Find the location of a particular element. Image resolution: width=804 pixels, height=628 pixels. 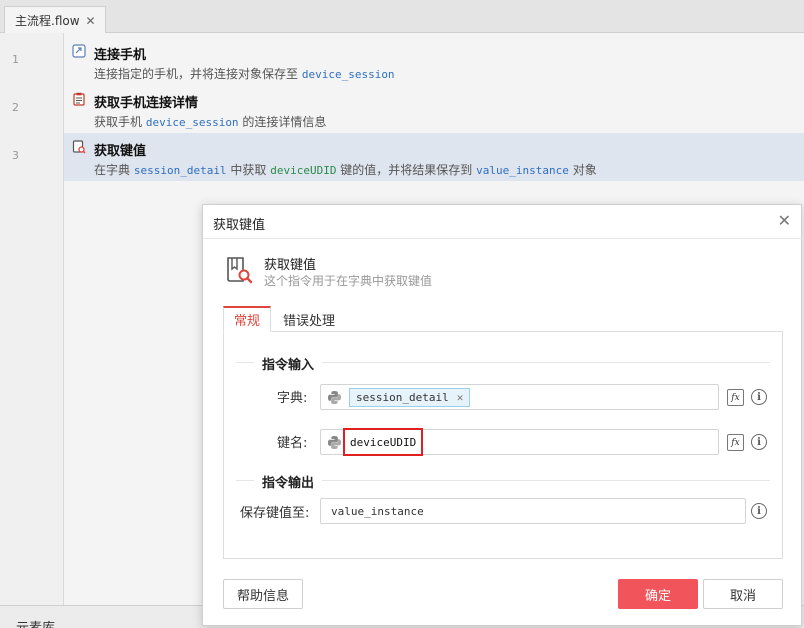

tab-general: 常规 is located at coordinates (247, 319).